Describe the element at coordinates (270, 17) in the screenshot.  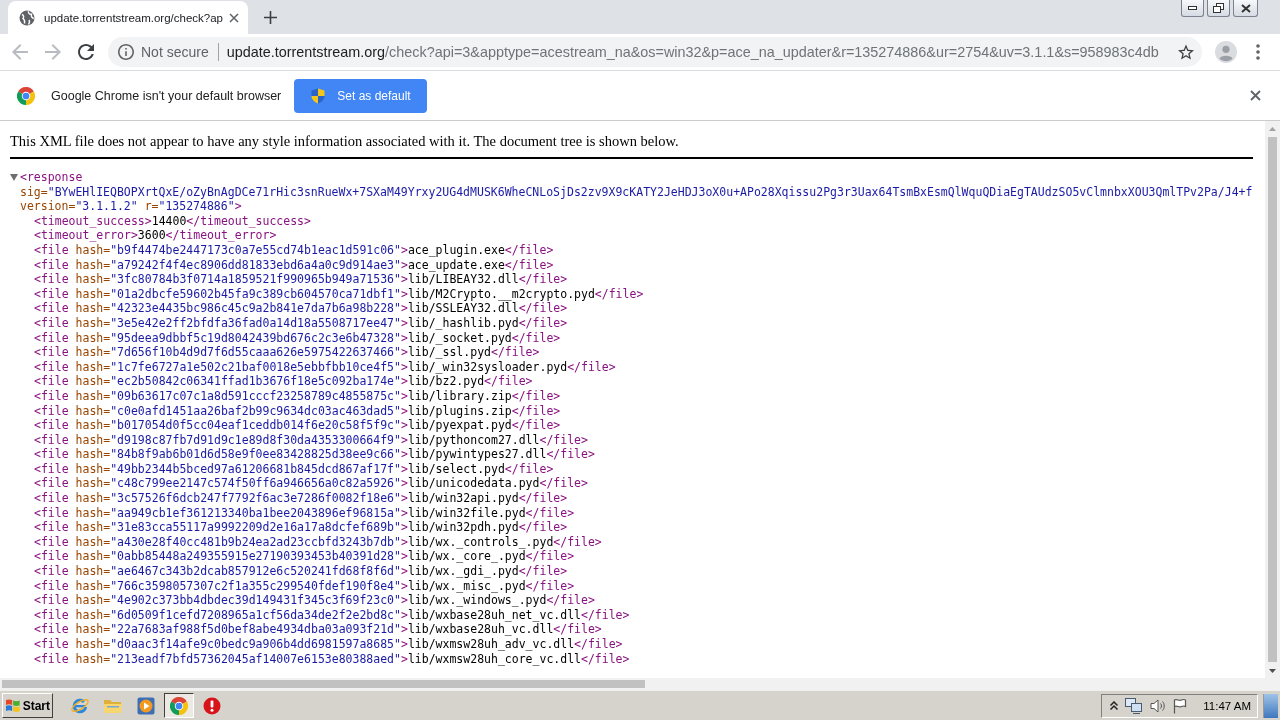
I see `plus-icon` at that location.